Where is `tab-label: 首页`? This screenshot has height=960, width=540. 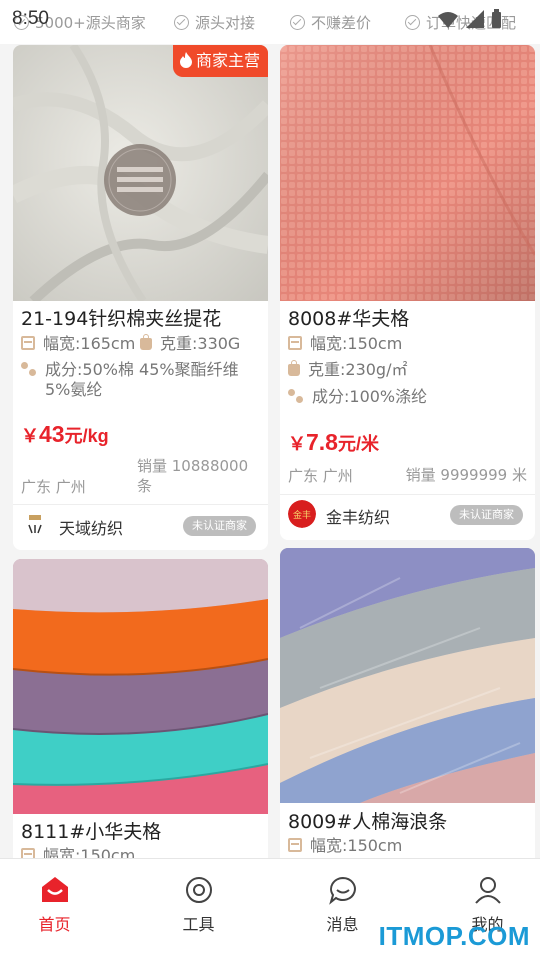 tab-label: 首页 is located at coordinates (54, 924).